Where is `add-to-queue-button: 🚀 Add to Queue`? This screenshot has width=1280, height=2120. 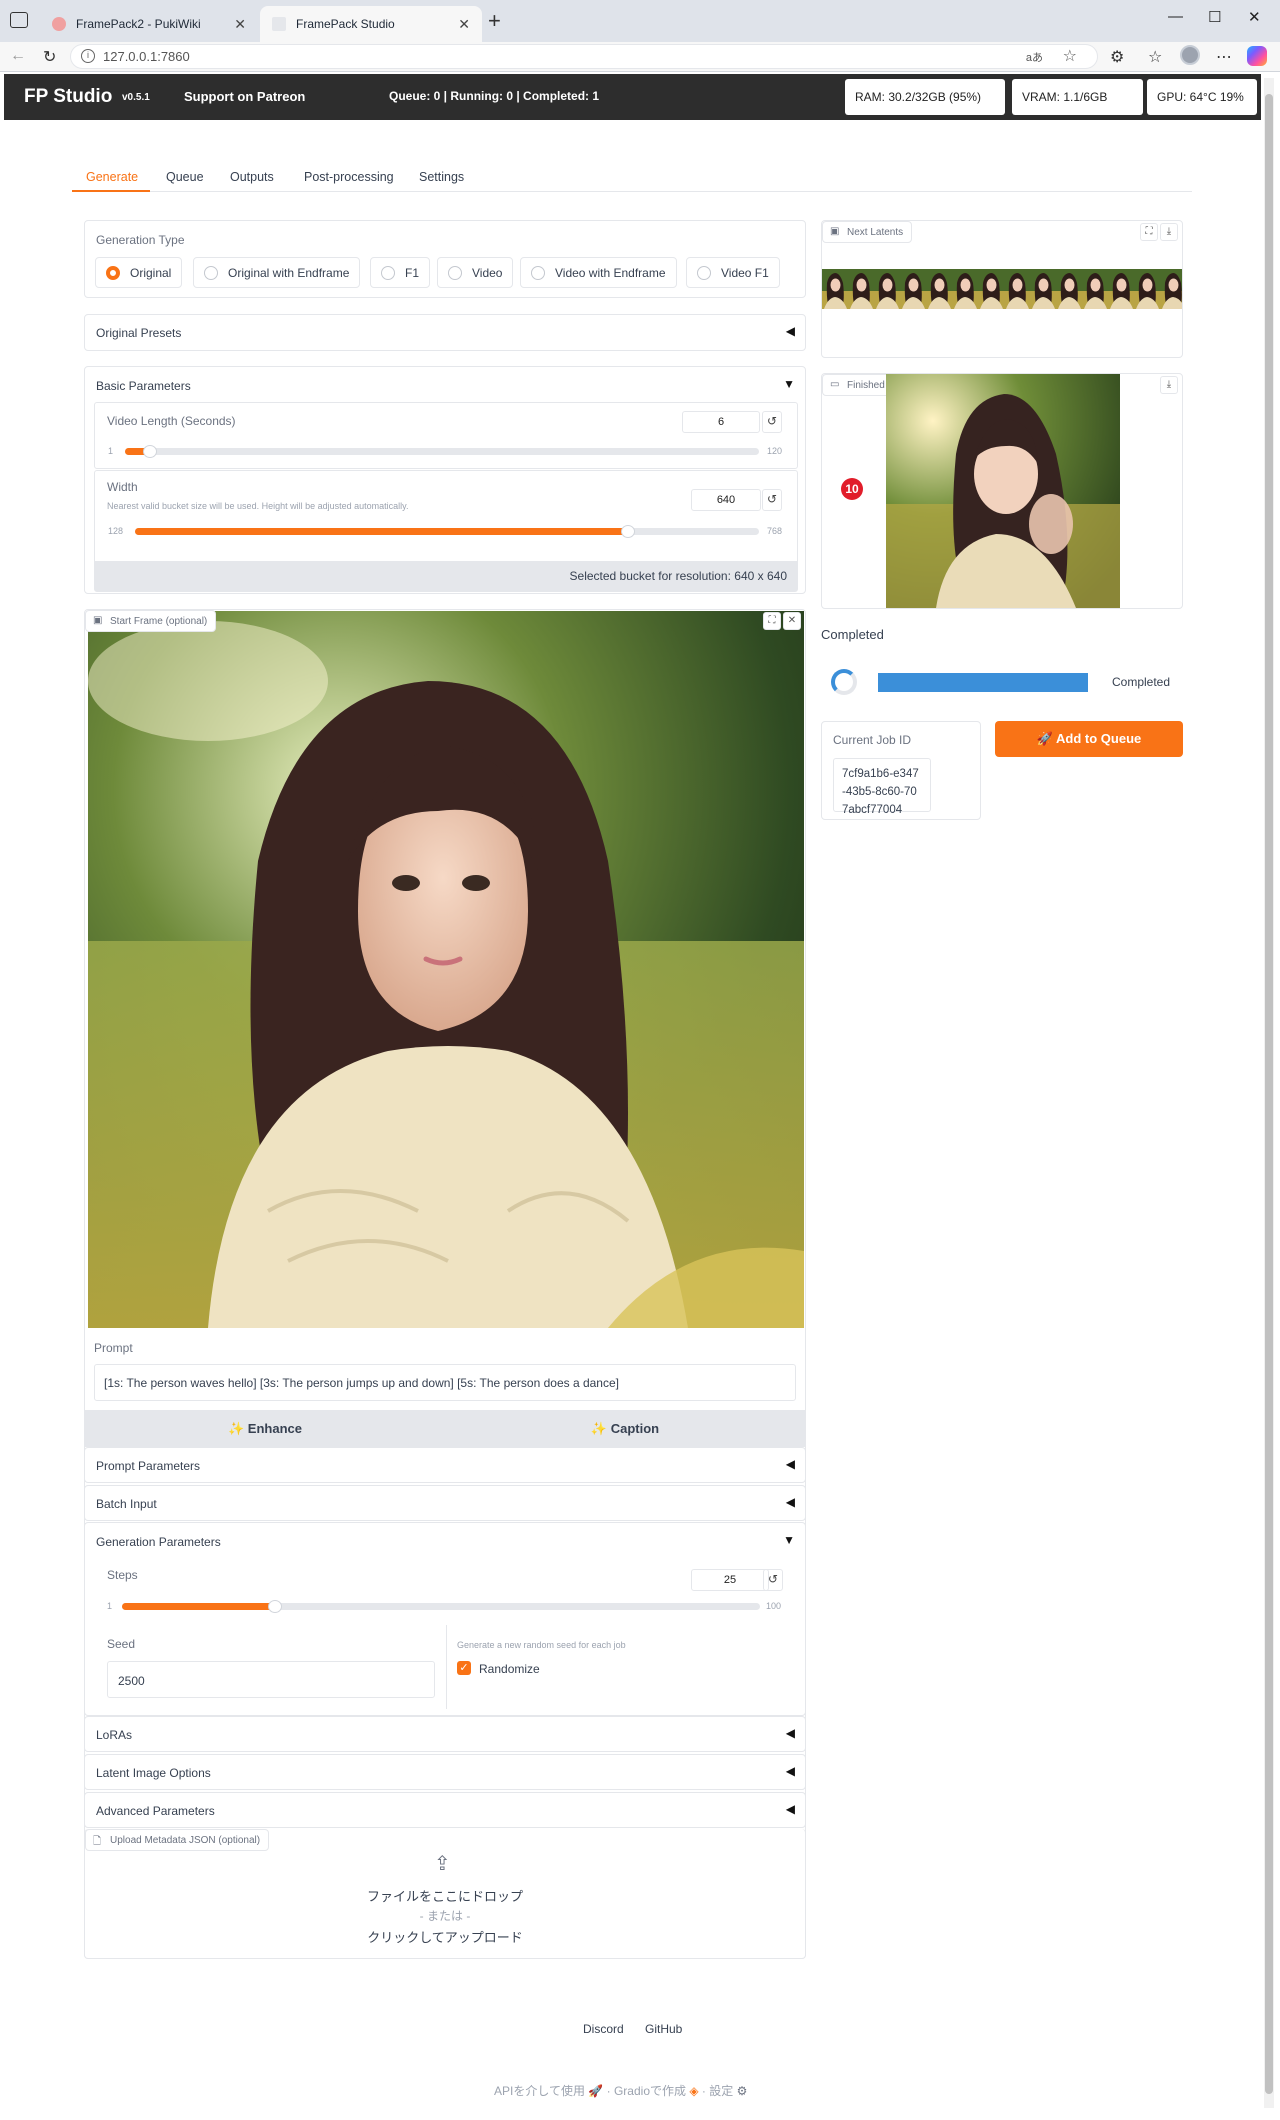 add-to-queue-button: 🚀 Add to Queue is located at coordinates (1089, 739).